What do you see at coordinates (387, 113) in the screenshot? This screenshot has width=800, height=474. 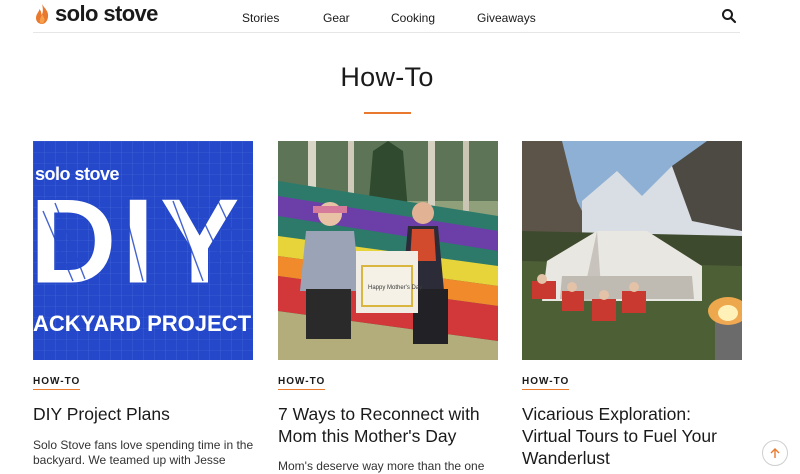 I see `title-underline` at bounding box center [387, 113].